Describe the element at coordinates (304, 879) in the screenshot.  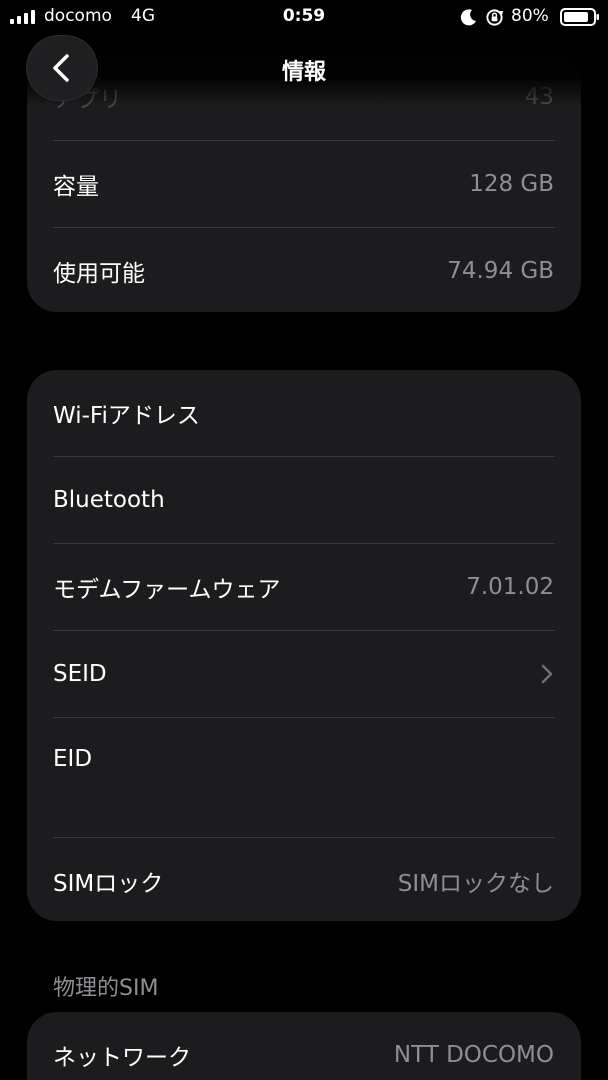
I see `list-row-sim-lock: SIMロック SIMロックなし` at that location.